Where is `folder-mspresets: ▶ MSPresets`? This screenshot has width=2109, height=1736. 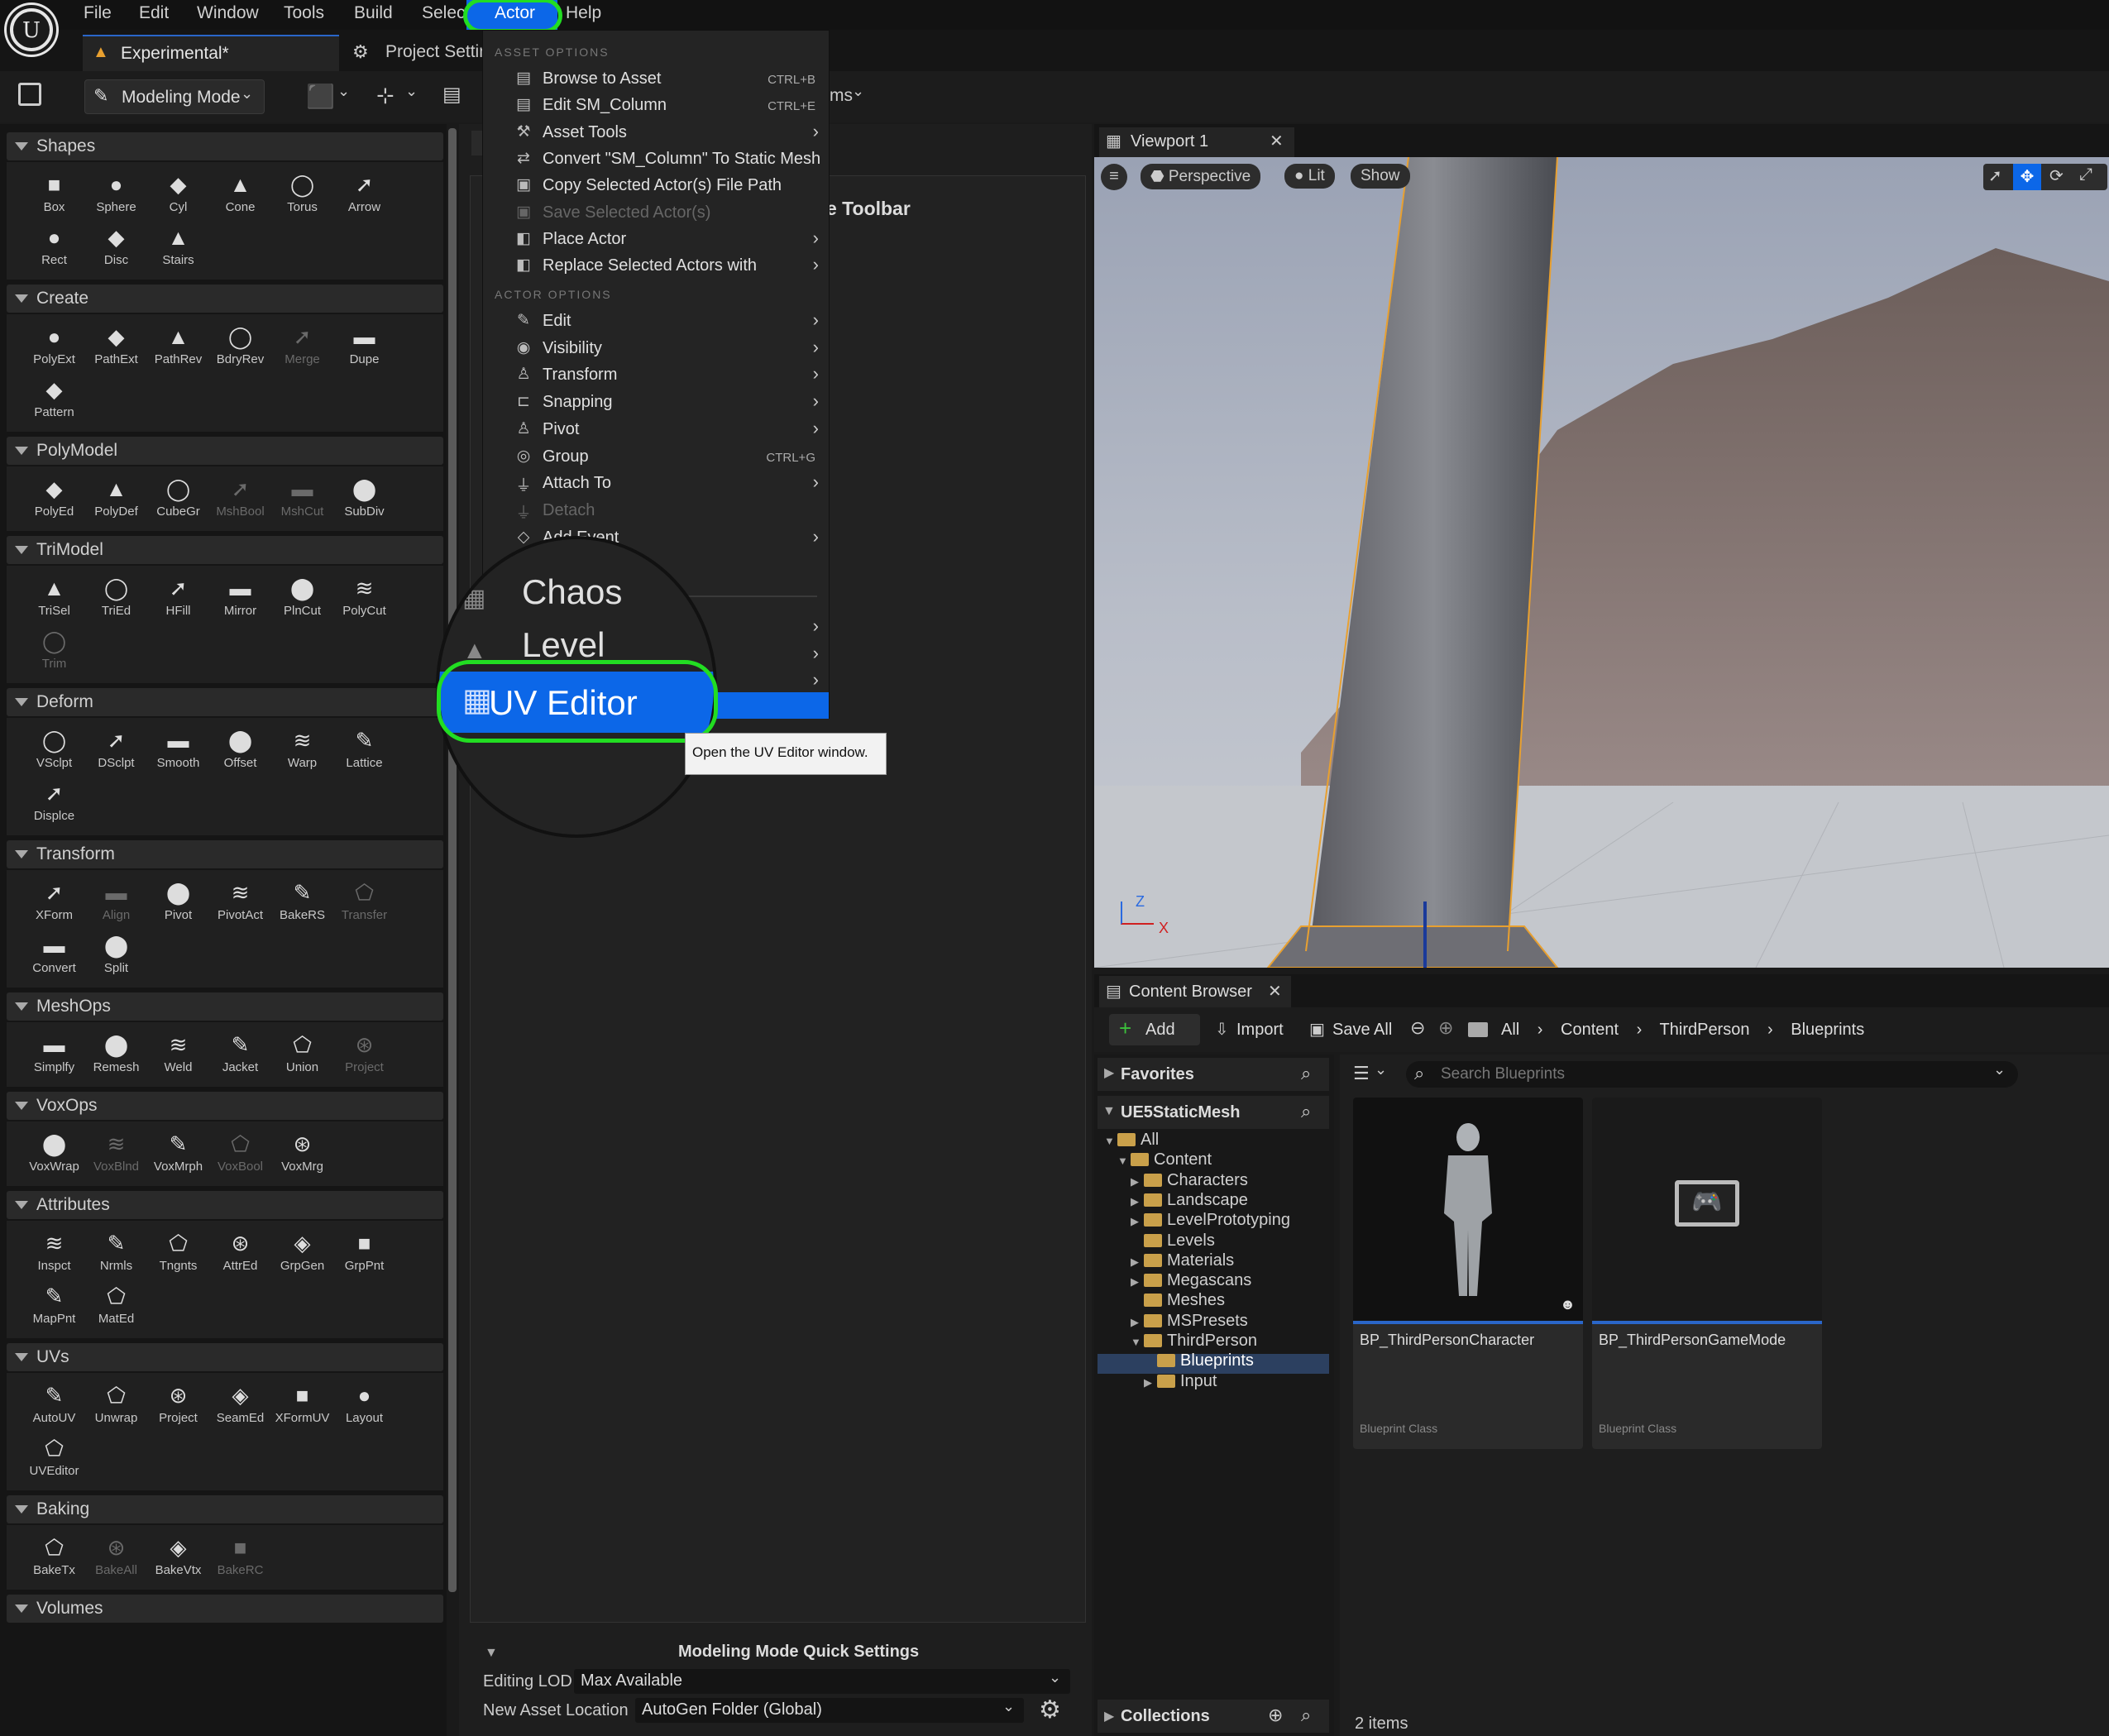
folder-mspresets: ▶ MSPresets is located at coordinates (1189, 1321).